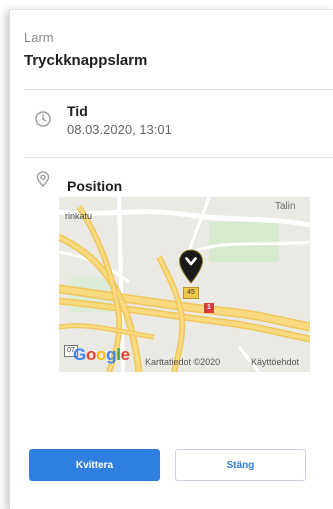  I want to click on google-logo: Google, so click(101, 354).